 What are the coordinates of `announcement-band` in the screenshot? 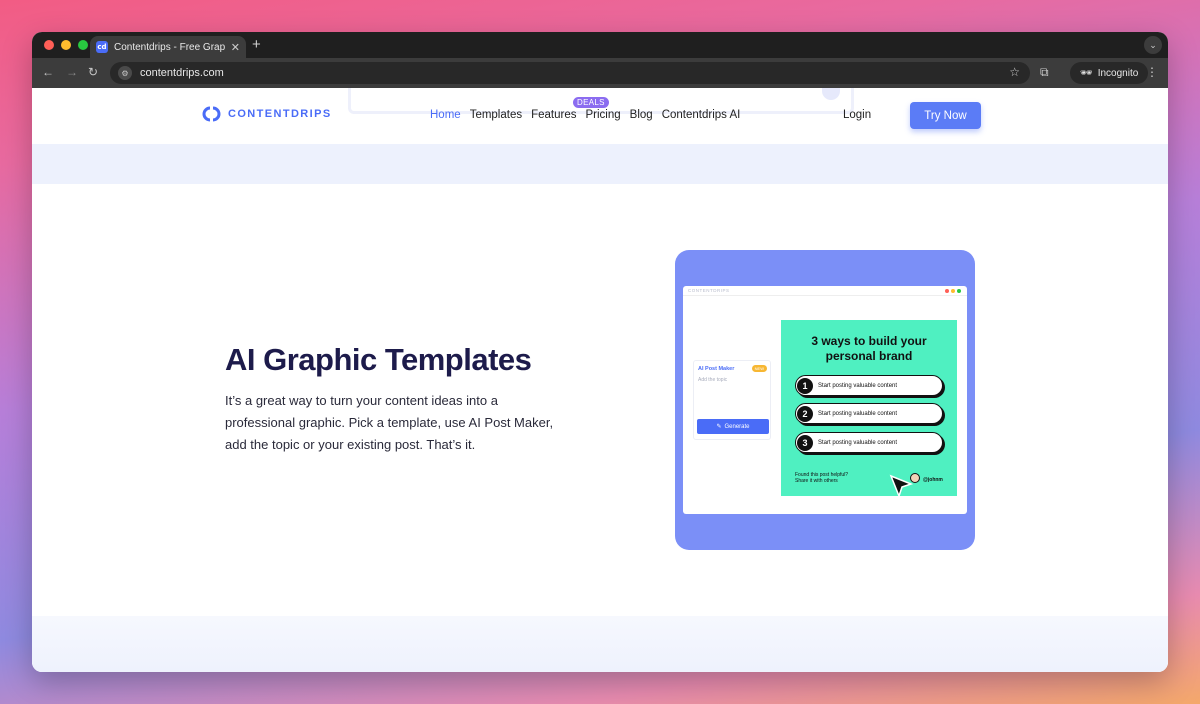 It's located at (600, 164).